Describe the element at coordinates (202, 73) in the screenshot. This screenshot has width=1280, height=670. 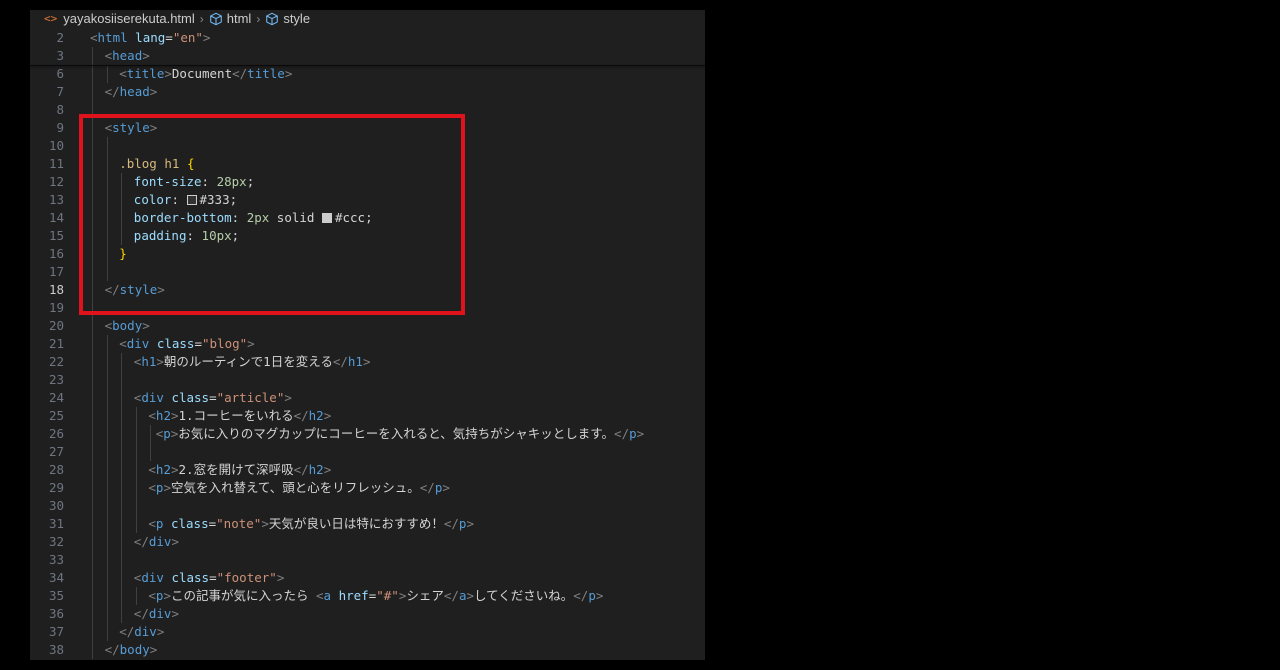
I see `code-token: Document` at that location.